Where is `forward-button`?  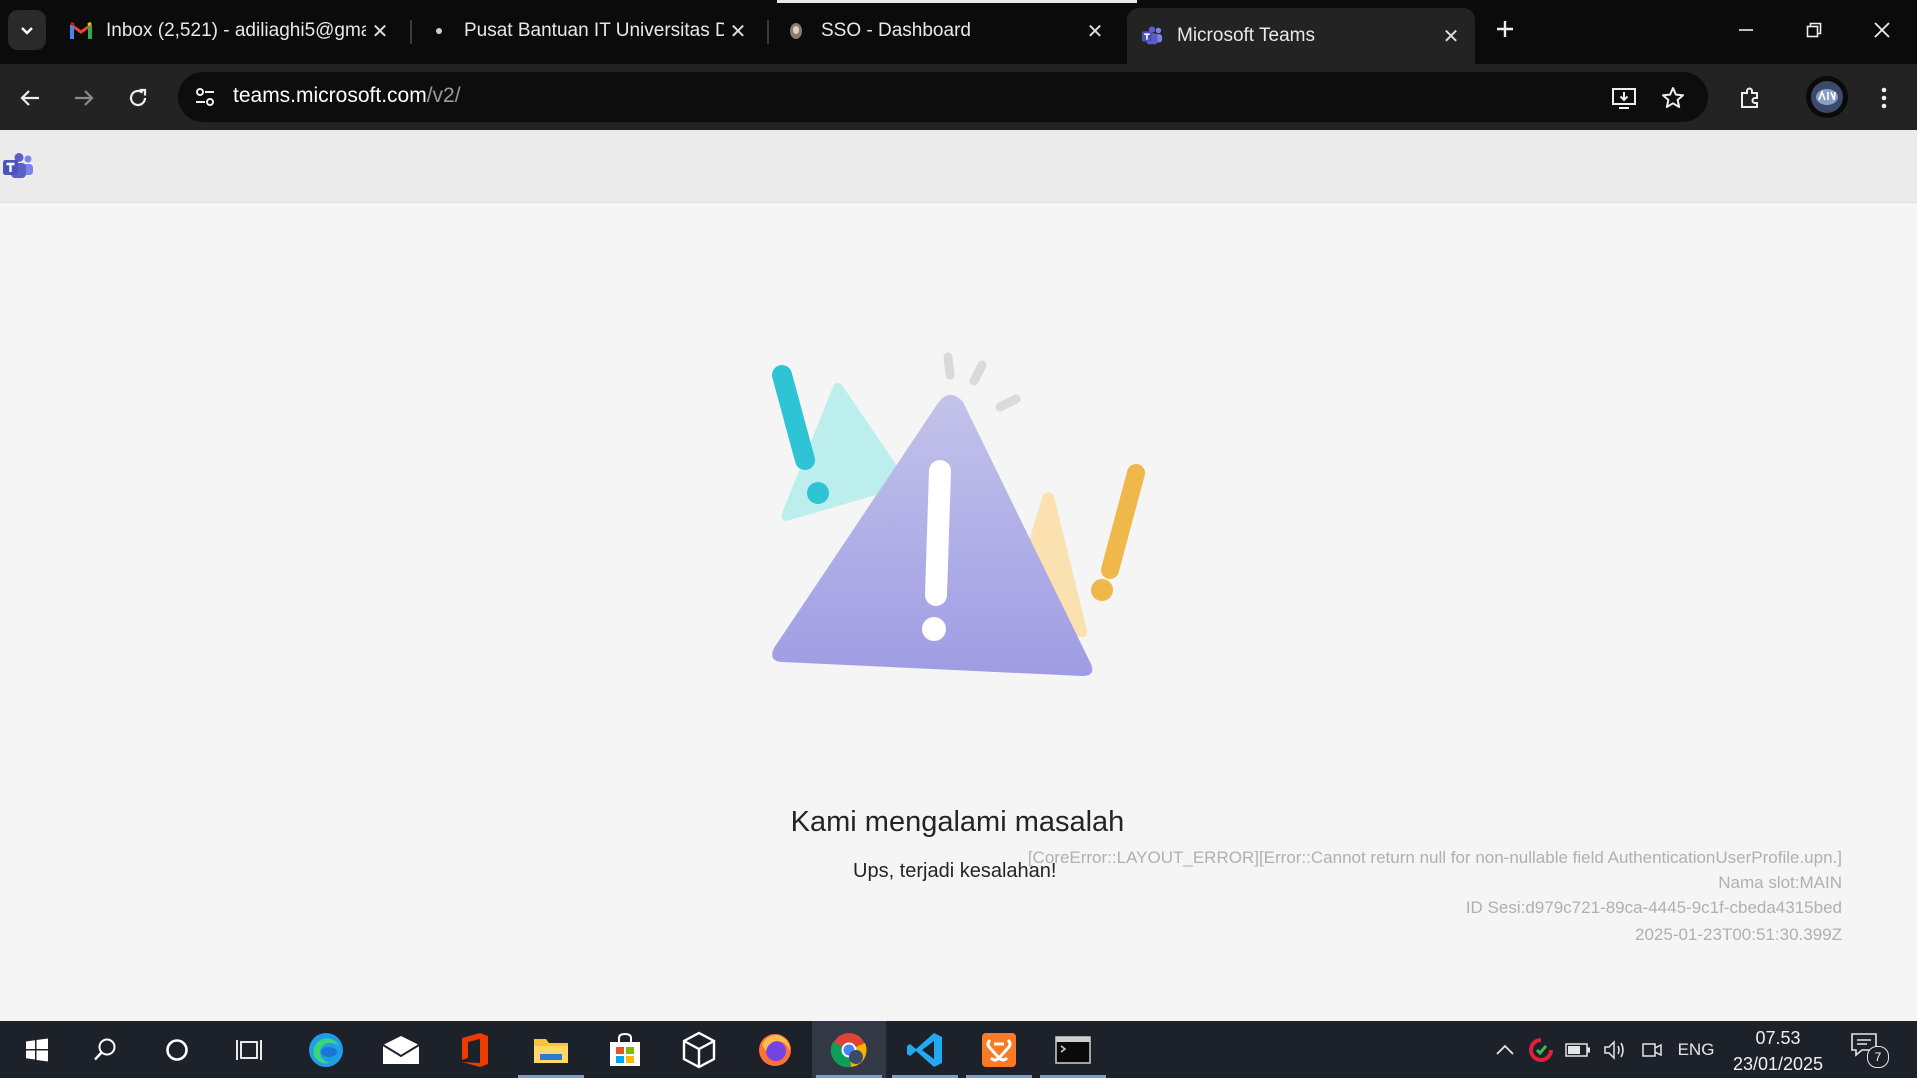 forward-button is located at coordinates (84, 98).